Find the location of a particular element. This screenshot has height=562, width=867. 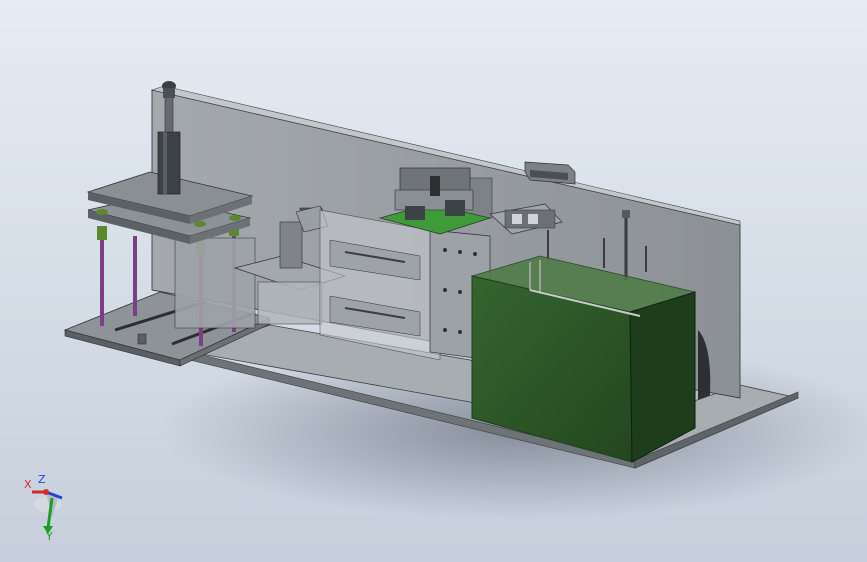

transparent-guard is located at coordinates (380, 285).